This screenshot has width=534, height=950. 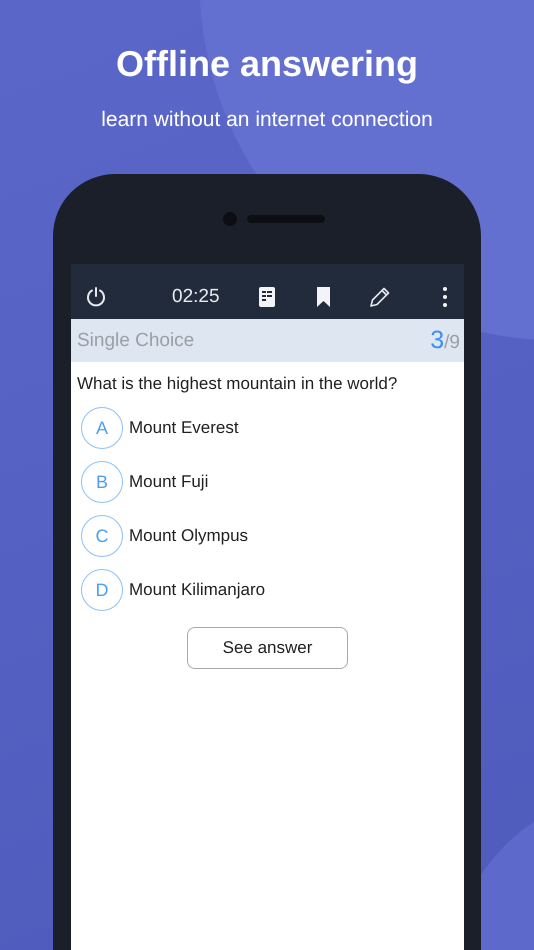 I want to click on power-icon, so click(x=96, y=297).